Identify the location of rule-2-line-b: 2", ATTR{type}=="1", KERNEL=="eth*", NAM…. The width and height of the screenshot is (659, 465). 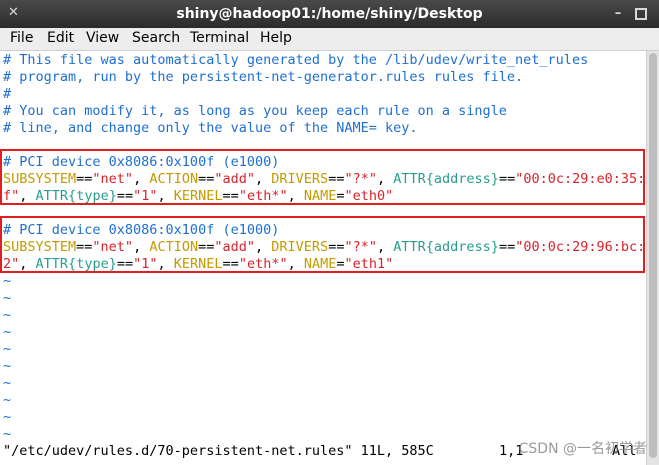
(198, 264).